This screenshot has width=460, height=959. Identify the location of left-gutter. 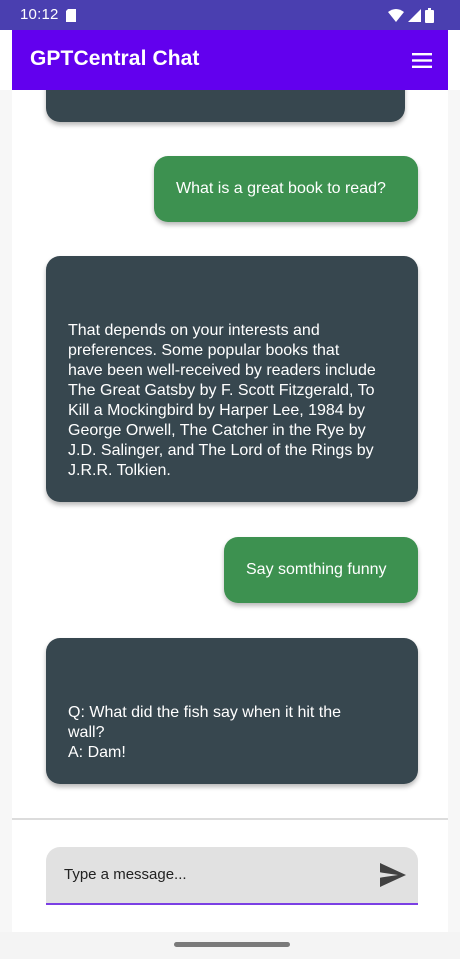
(6, 511).